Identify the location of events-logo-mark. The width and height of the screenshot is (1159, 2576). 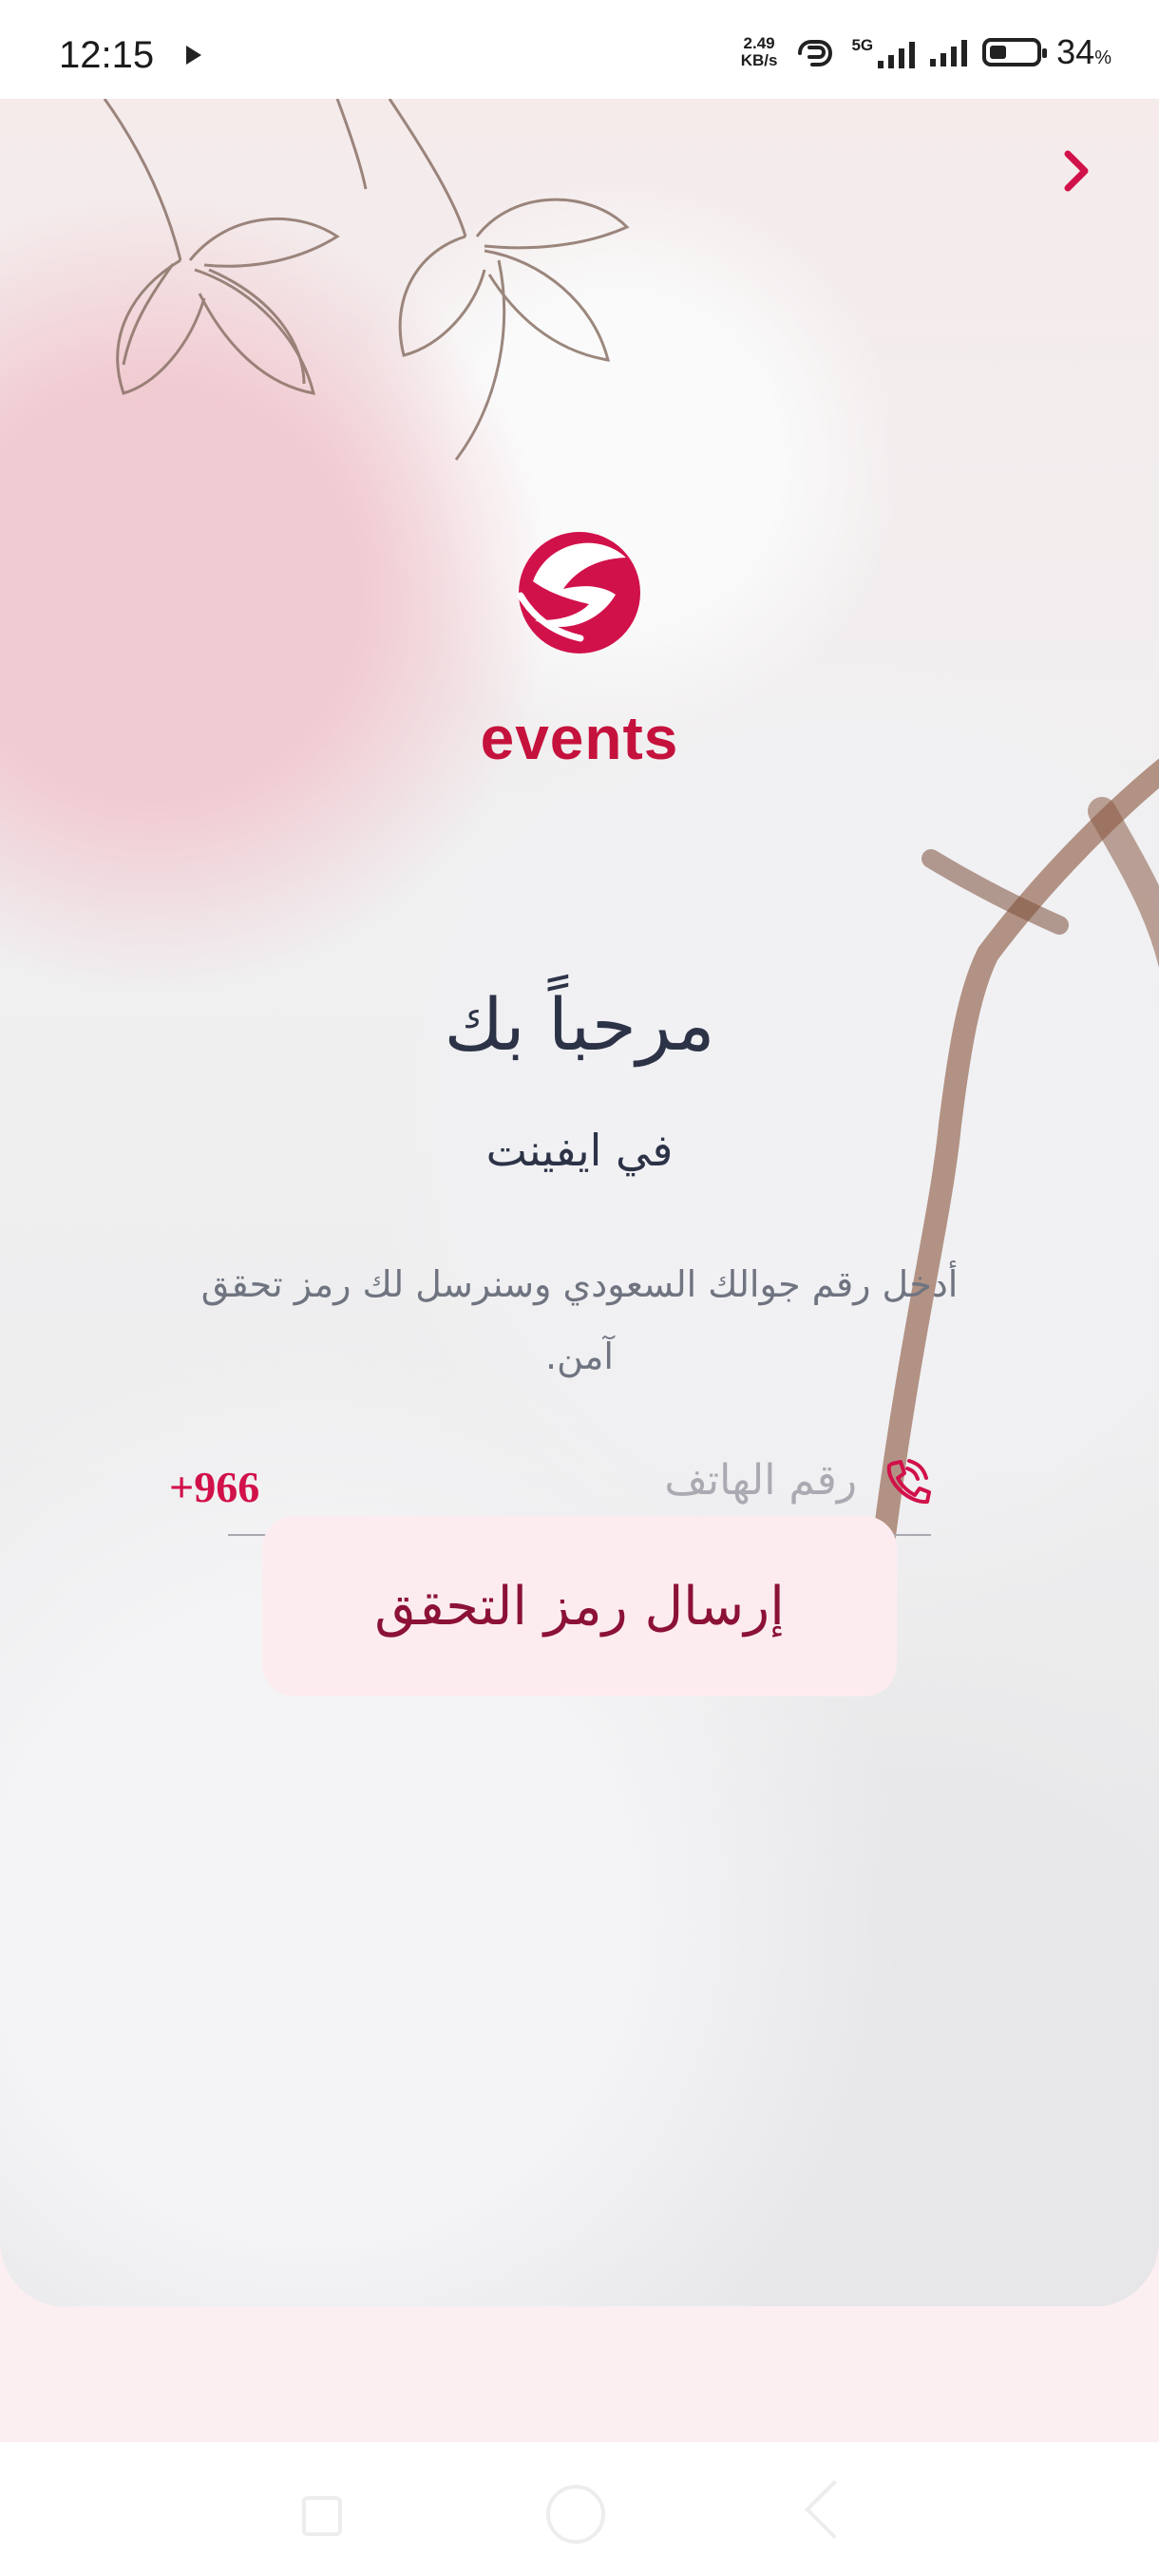
(578, 592).